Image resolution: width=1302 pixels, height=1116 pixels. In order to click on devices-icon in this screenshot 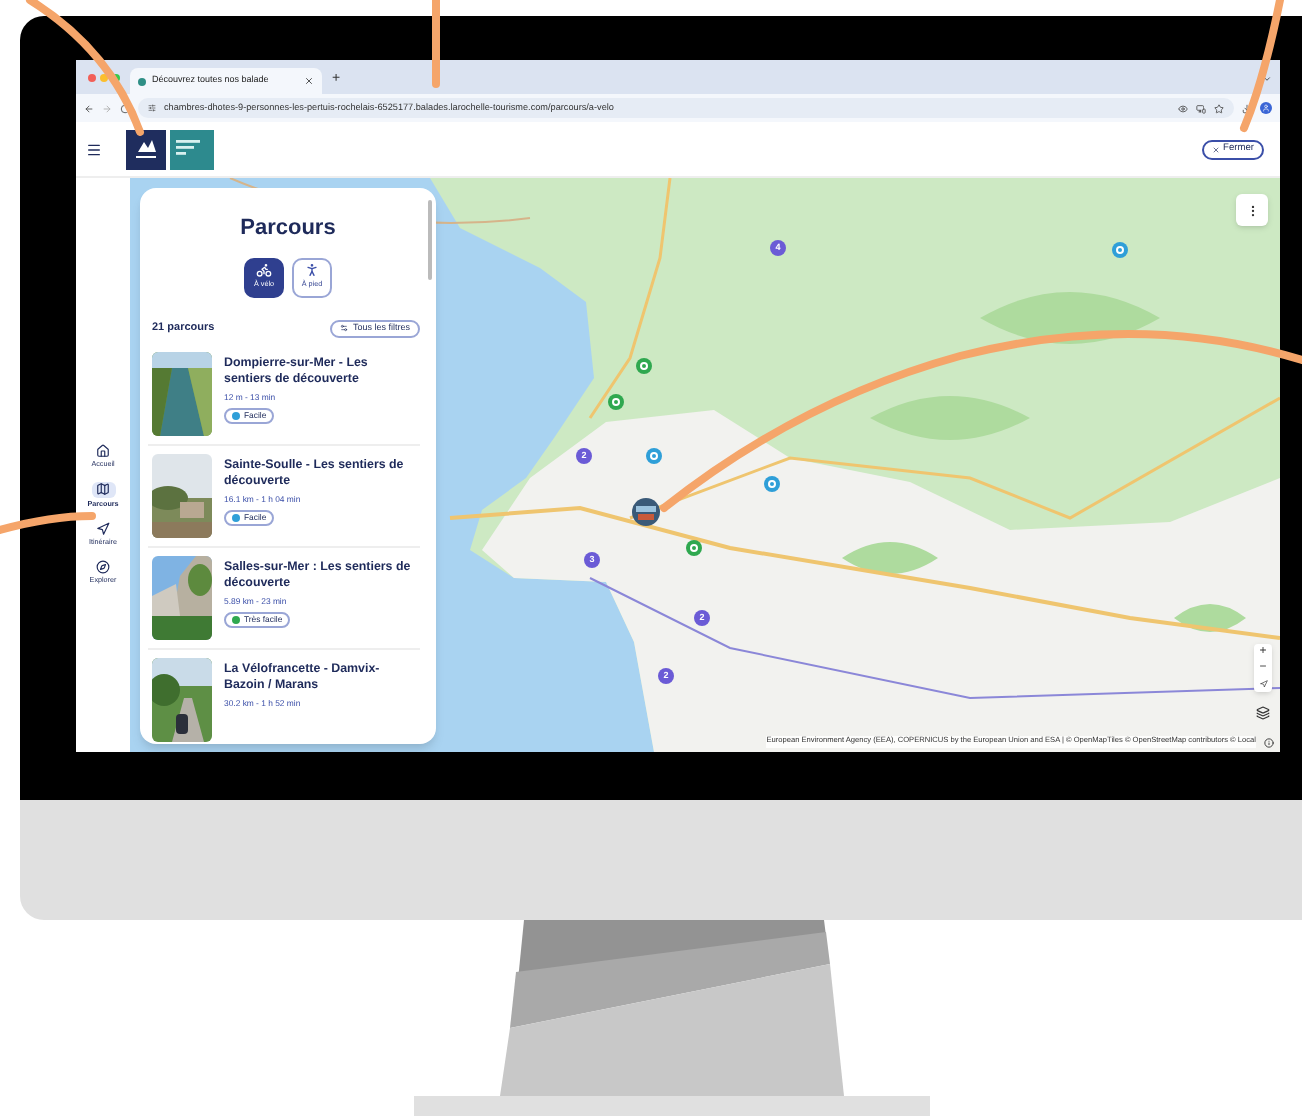, I will do `click(1201, 108)`.